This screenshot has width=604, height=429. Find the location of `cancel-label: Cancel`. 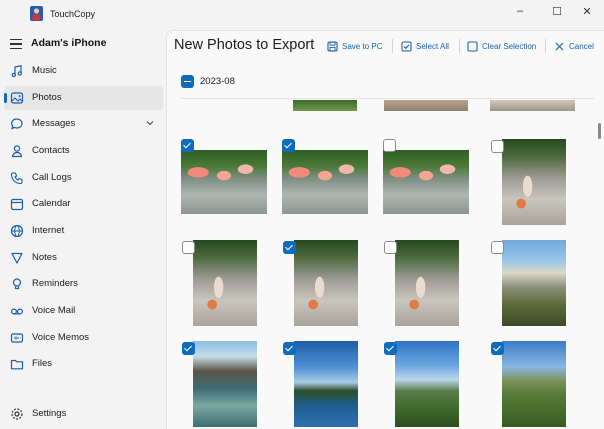

cancel-label: Cancel is located at coordinates (581, 46).